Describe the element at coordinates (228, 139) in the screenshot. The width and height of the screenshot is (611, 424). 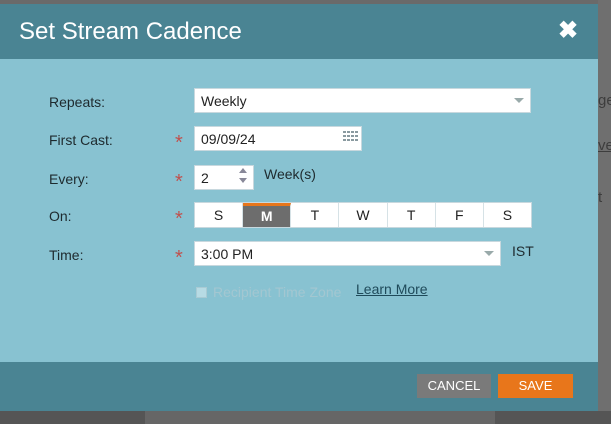
I see `first-cast-value: 09/09/24` at that location.